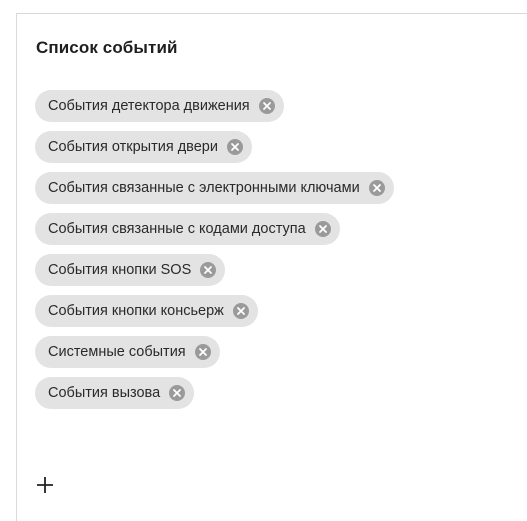 This screenshot has height=521, width=527. I want to click on event-chip: События вызова, so click(115, 393).